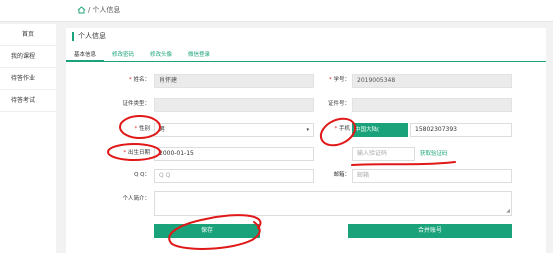  Describe the element at coordinates (142, 129) in the screenshot. I see `gender-label: * 性别` at that location.